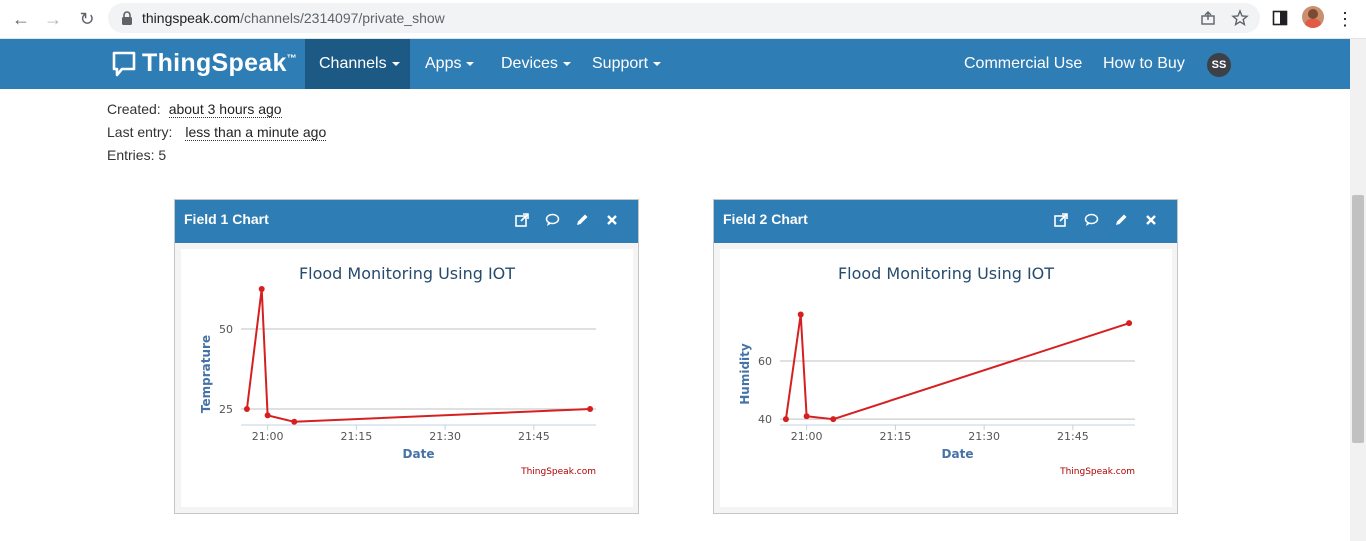 Image resolution: width=1366 pixels, height=541 pixels. I want to click on nav-apps: Apps, so click(449, 64).